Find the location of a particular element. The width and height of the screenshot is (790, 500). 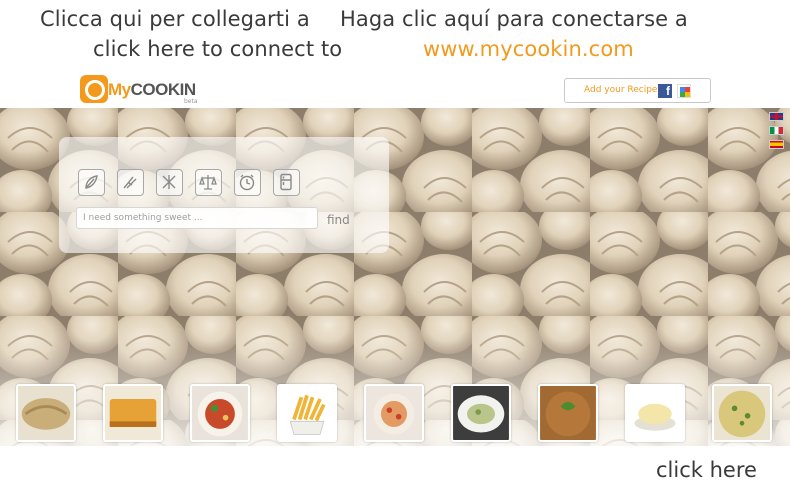

spanish-connect-message: Haga clic aquí para conectarse a is located at coordinates (514, 19).